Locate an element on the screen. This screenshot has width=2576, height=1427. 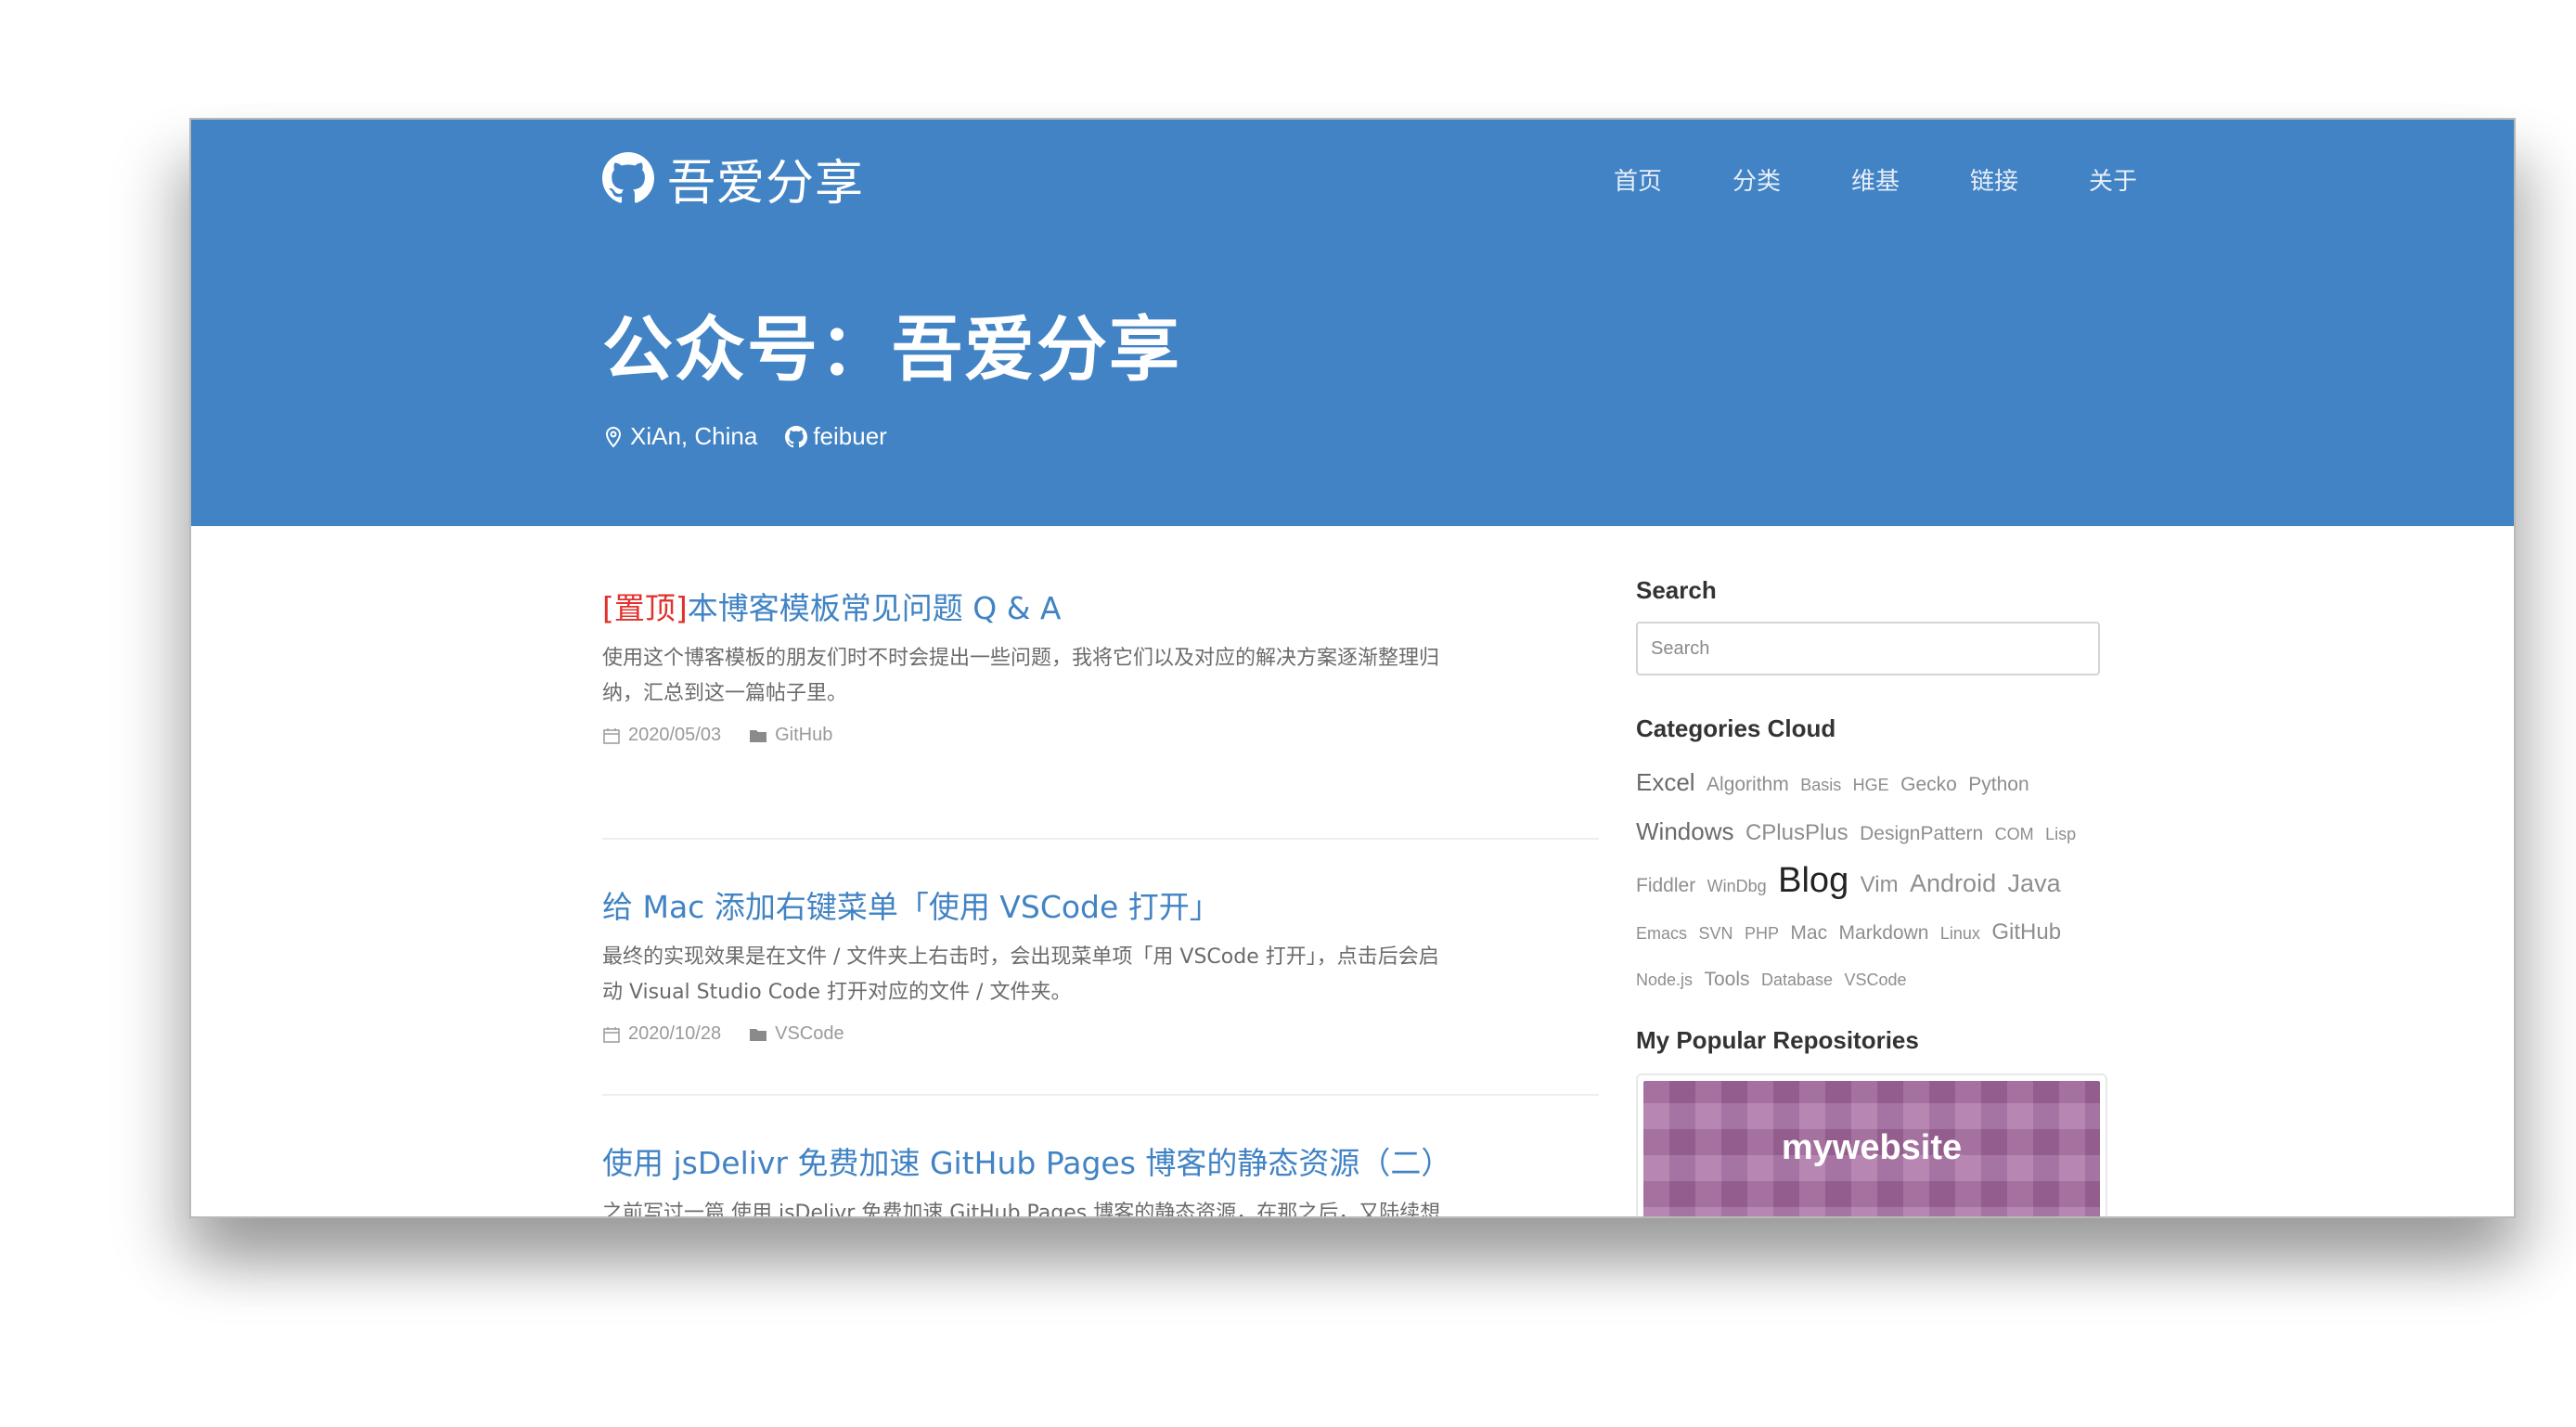
post-date: 2020/05/03 is located at coordinates (661, 735).